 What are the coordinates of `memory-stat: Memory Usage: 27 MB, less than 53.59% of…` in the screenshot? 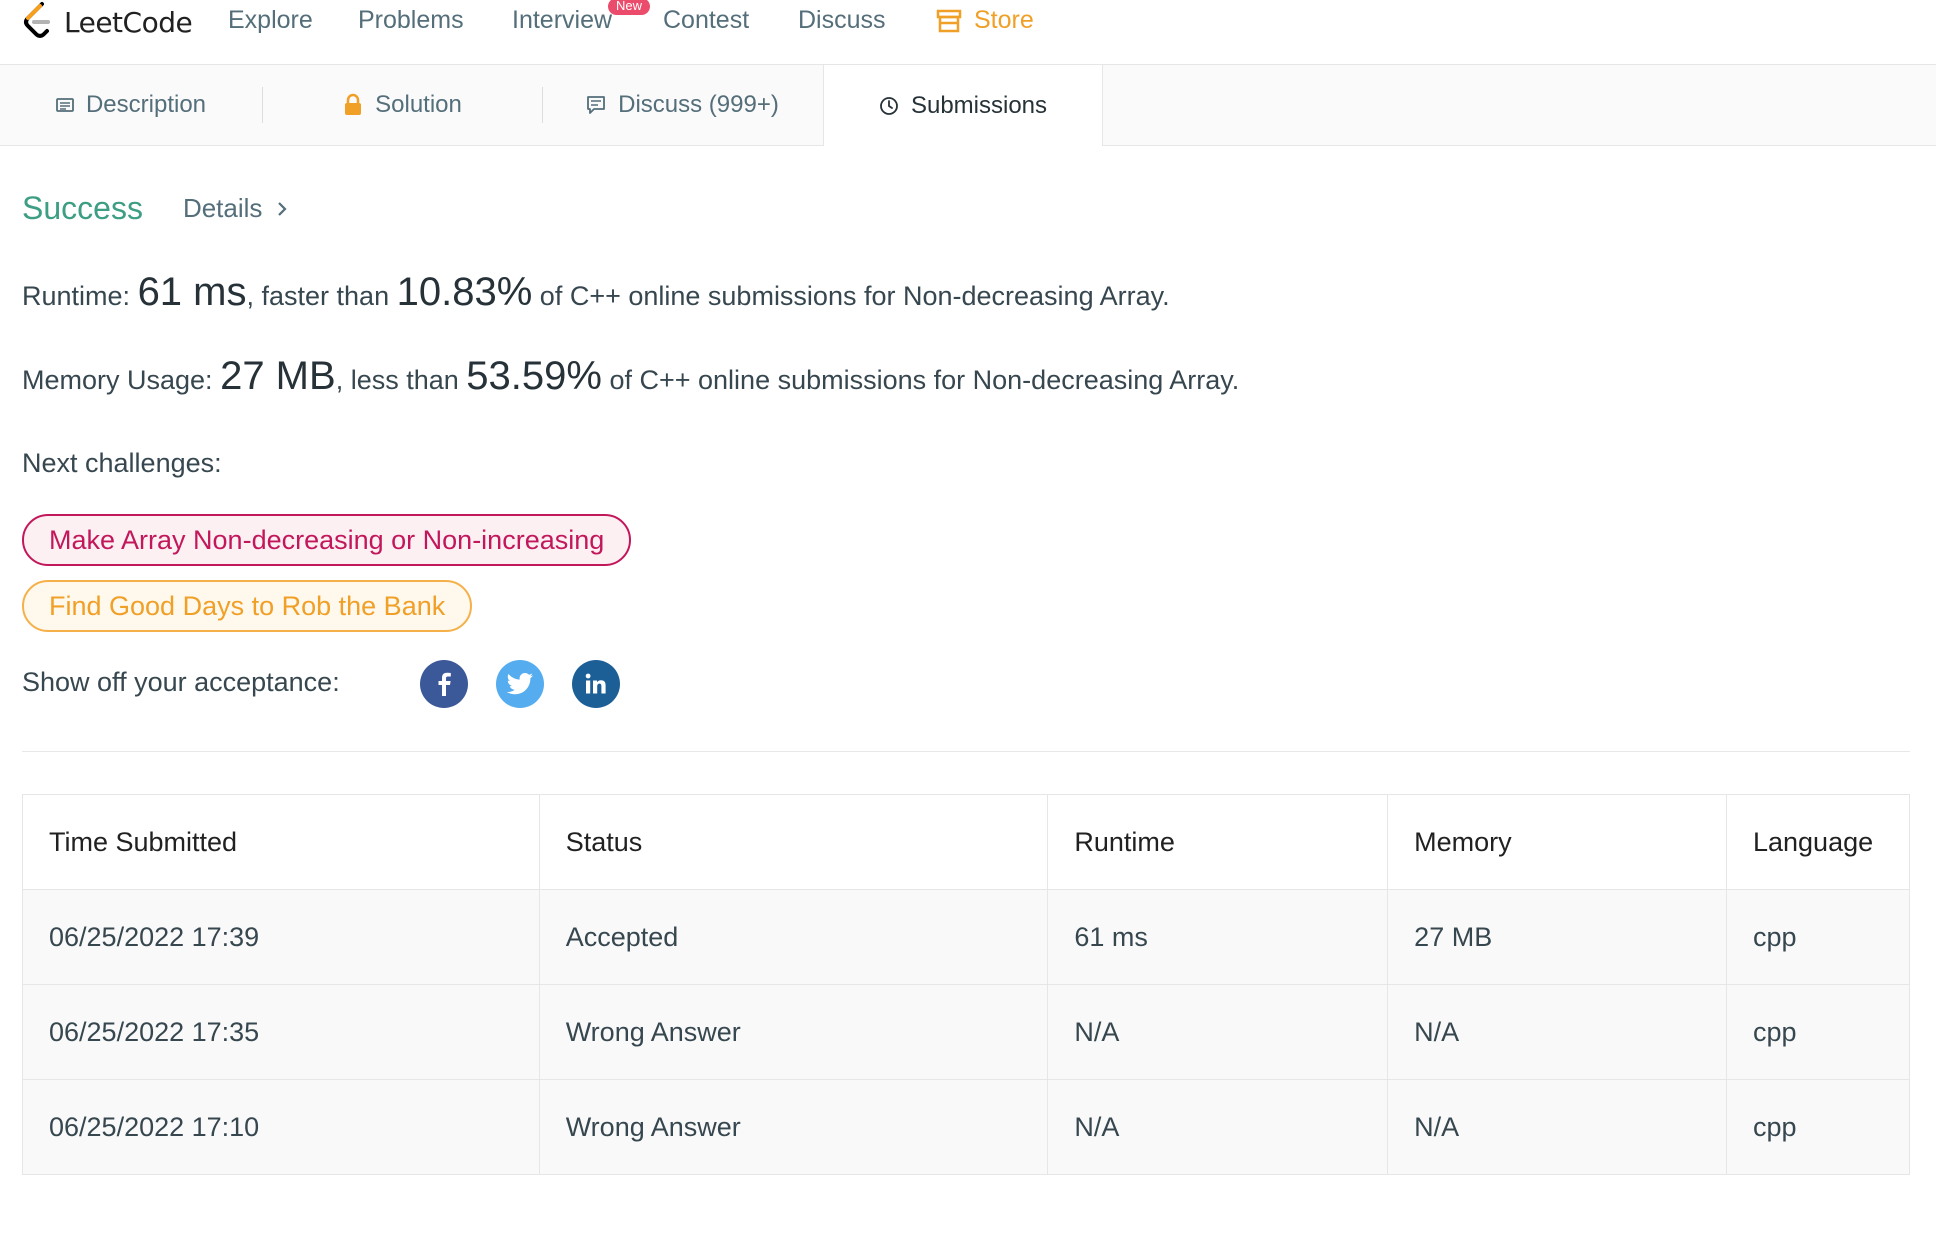 It's located at (630, 376).